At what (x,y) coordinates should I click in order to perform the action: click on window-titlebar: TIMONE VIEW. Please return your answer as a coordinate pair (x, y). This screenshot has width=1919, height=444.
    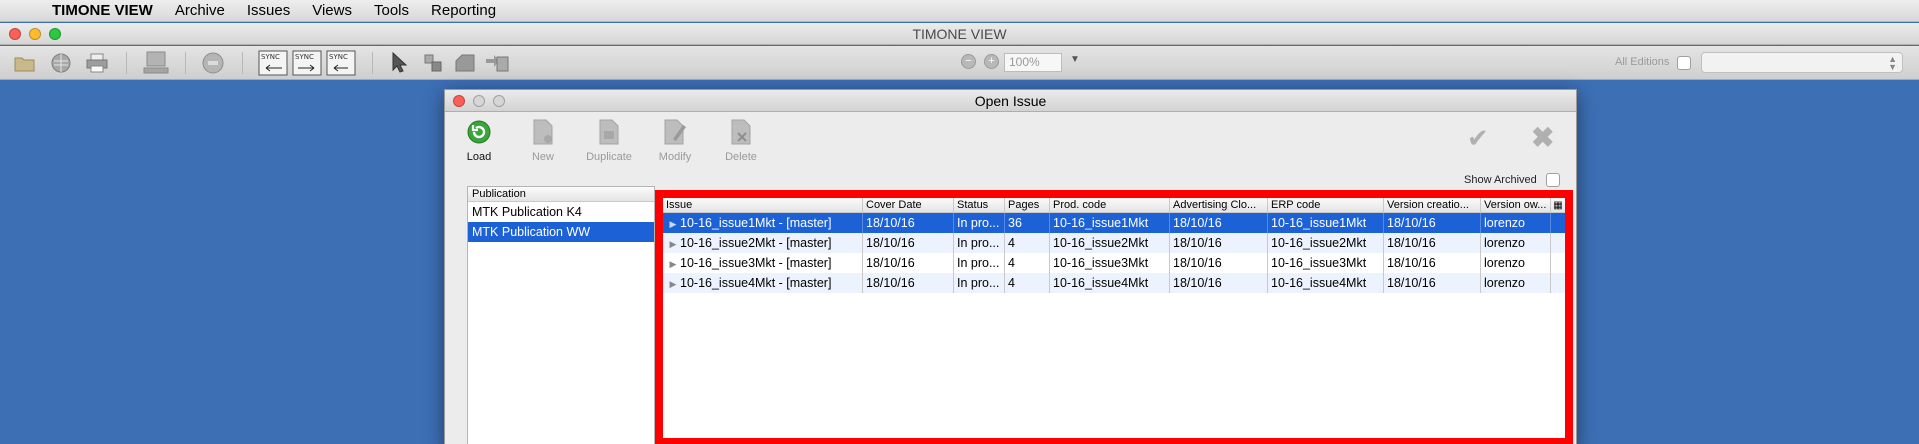
    Looking at the image, I should click on (959, 34).